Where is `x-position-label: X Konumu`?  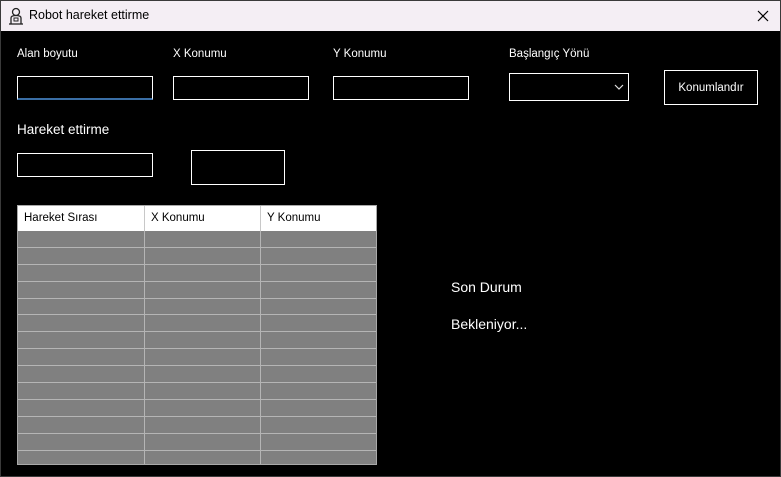 x-position-label: X Konumu is located at coordinates (200, 54).